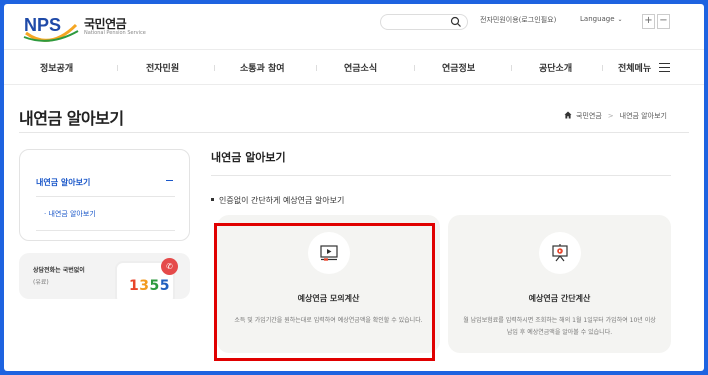 The image size is (708, 375). Describe the element at coordinates (610, 116) in the screenshot. I see `chevron-right-icon: >` at that location.